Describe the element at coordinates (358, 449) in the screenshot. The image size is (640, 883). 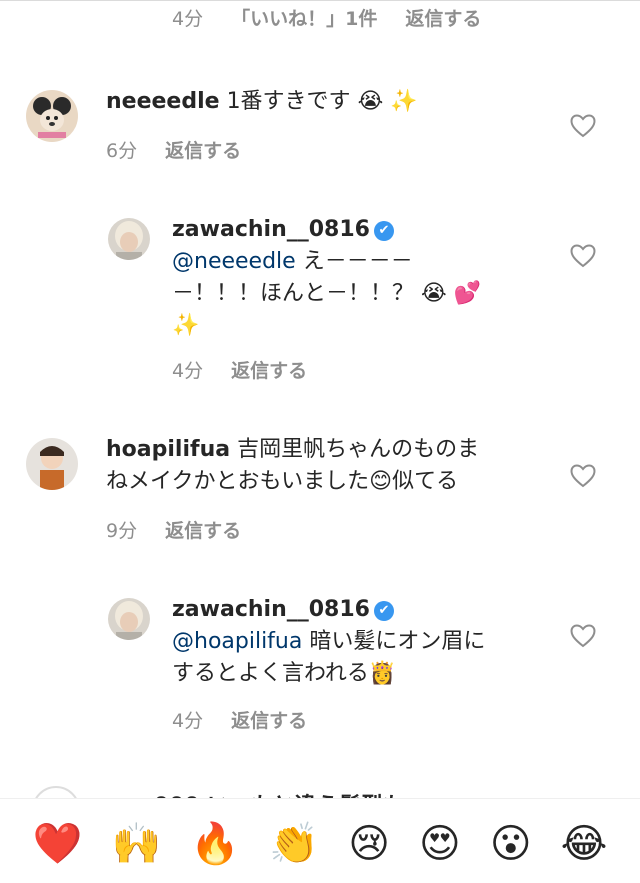
I see `comment-body-line1: 吉岡里帆ちゃんのものま` at that location.